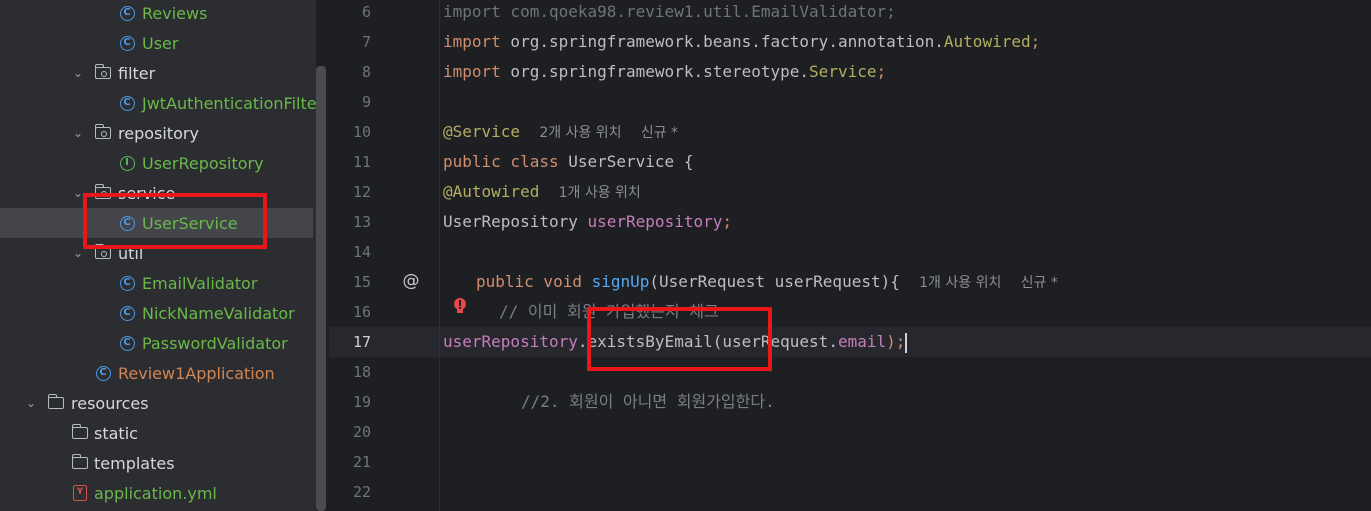 The width and height of the screenshot is (1371, 511). I want to click on tree-item-repository: ⌄ repository, so click(156, 133).